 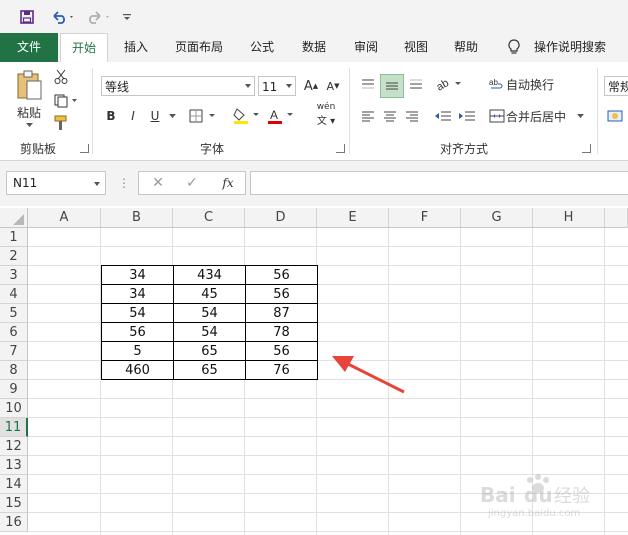 What do you see at coordinates (61, 77) in the screenshot?
I see `cut-icon` at bounding box center [61, 77].